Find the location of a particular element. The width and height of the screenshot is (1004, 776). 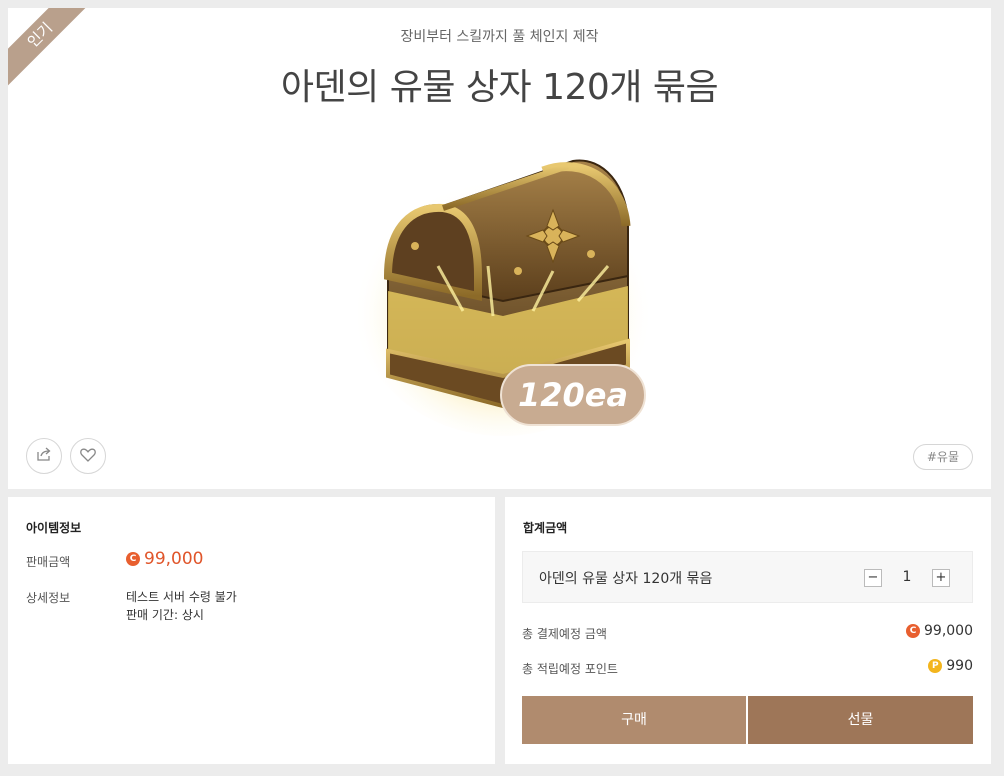

total-pay-value: 99,000 is located at coordinates (948, 631).